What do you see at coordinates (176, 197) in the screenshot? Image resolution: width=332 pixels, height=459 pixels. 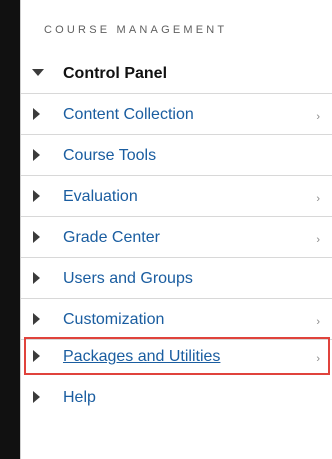 I see `menu-item-evaluation: Evaluation ›` at bounding box center [176, 197].